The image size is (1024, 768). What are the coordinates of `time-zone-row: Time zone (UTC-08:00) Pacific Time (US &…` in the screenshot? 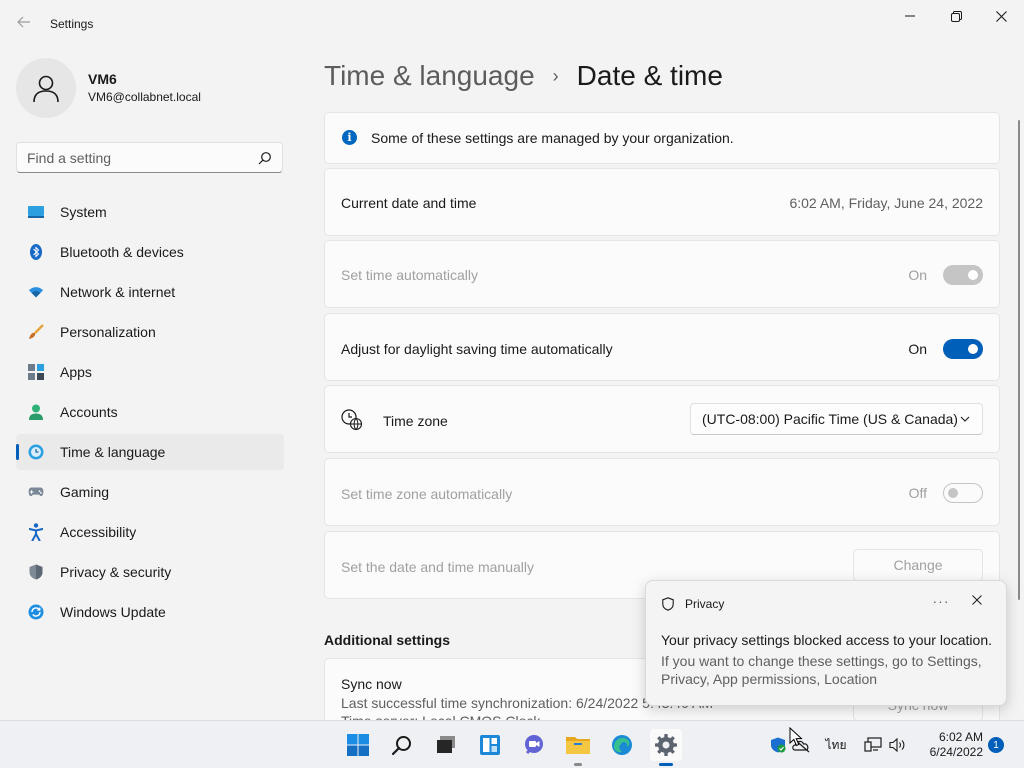 It's located at (662, 419).